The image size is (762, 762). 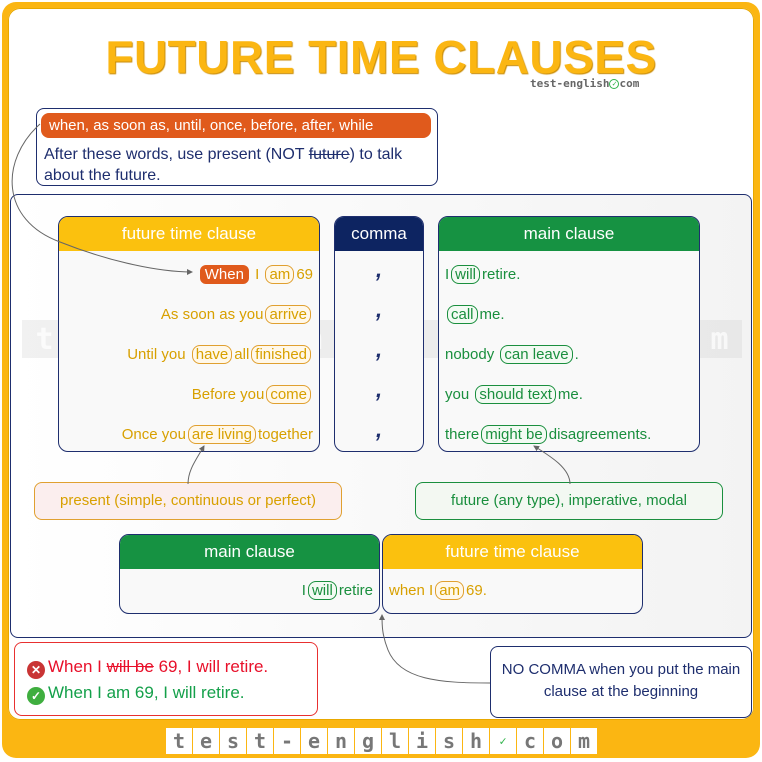 I want to click on text: will be, so click(x=130, y=666).